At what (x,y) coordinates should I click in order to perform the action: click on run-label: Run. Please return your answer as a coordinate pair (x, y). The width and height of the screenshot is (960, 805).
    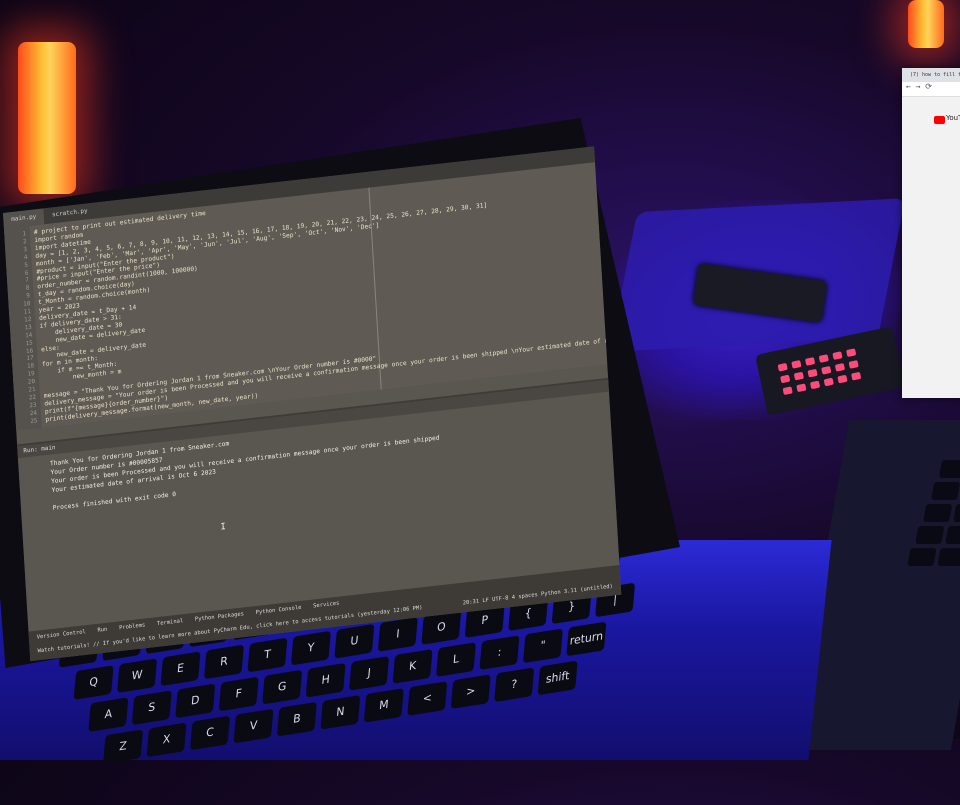
    Looking at the image, I should click on (29, 450).